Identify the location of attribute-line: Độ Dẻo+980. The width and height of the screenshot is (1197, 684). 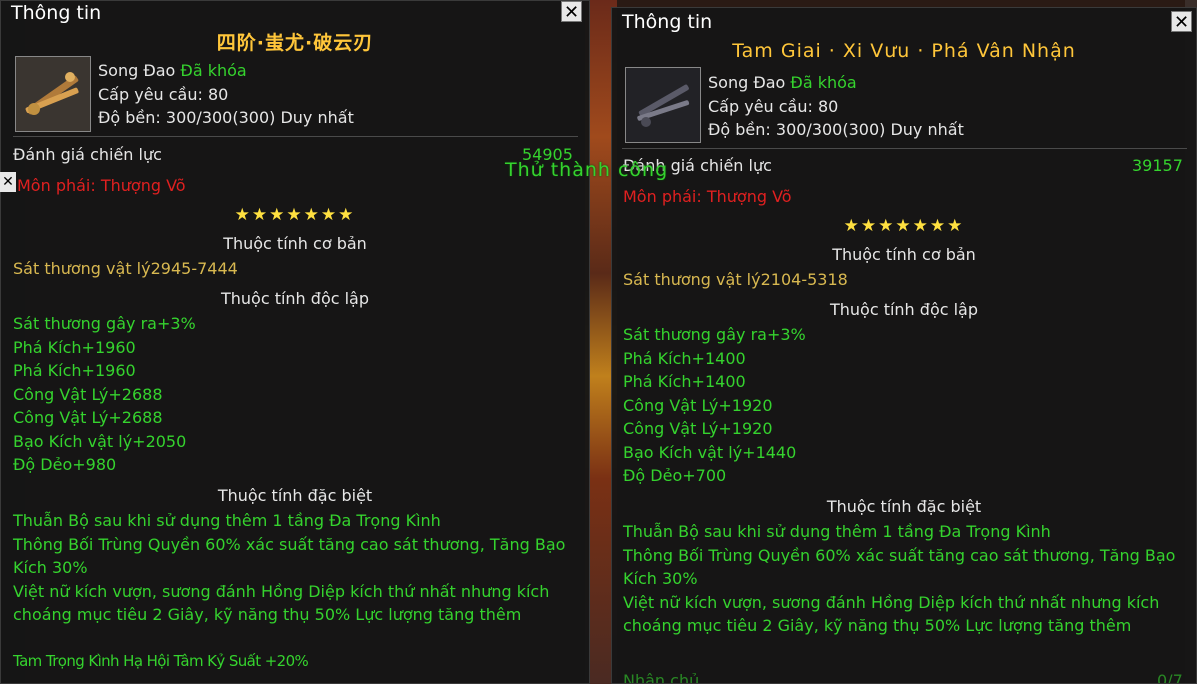
(65, 464).